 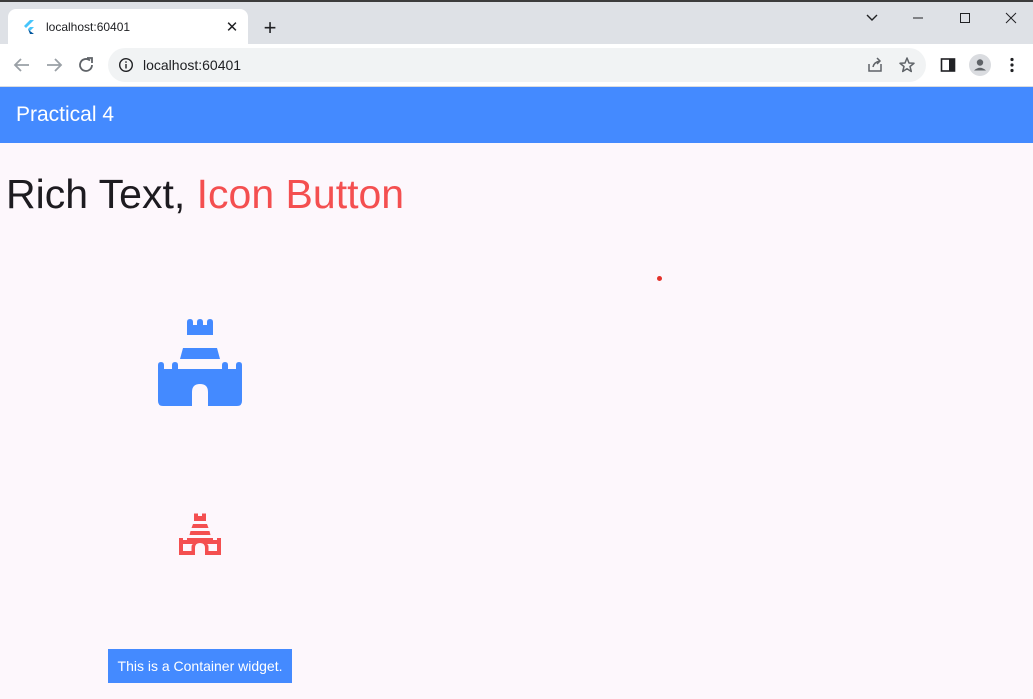 I want to click on container-widget: This is a Container widget., so click(x=200, y=666).